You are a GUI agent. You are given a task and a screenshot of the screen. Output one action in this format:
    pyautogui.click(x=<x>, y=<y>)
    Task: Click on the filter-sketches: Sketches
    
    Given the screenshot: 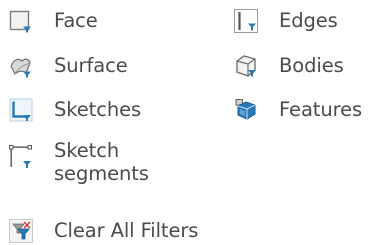 What is the action you would take?
    pyautogui.click(x=75, y=110)
    